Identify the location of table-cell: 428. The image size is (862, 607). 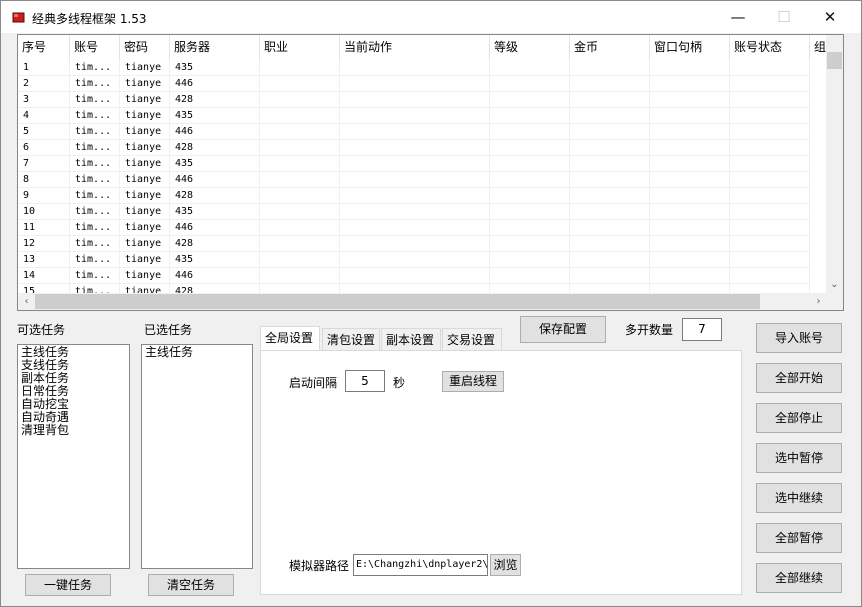
(215, 148).